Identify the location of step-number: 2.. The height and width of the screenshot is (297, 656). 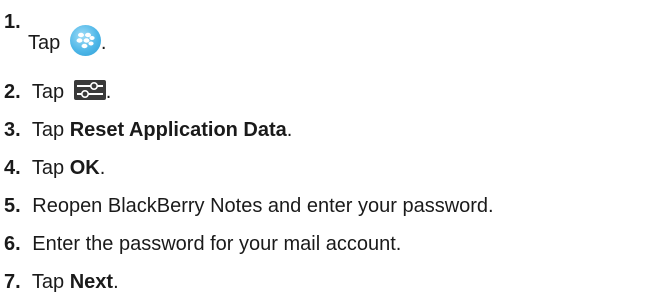
(12, 92).